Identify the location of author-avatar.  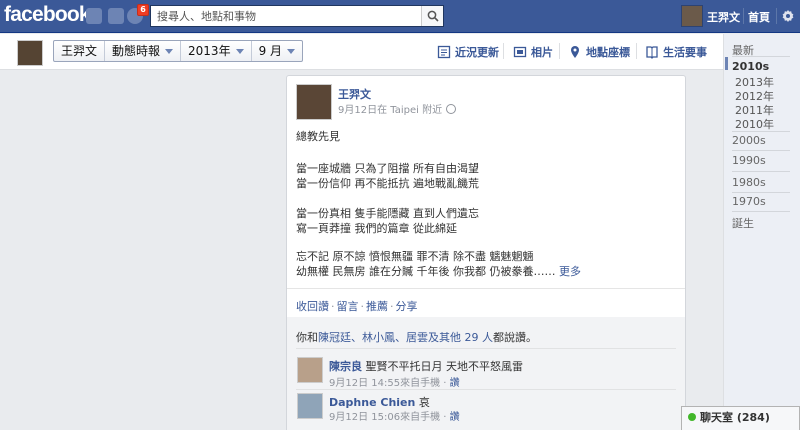
(314, 102).